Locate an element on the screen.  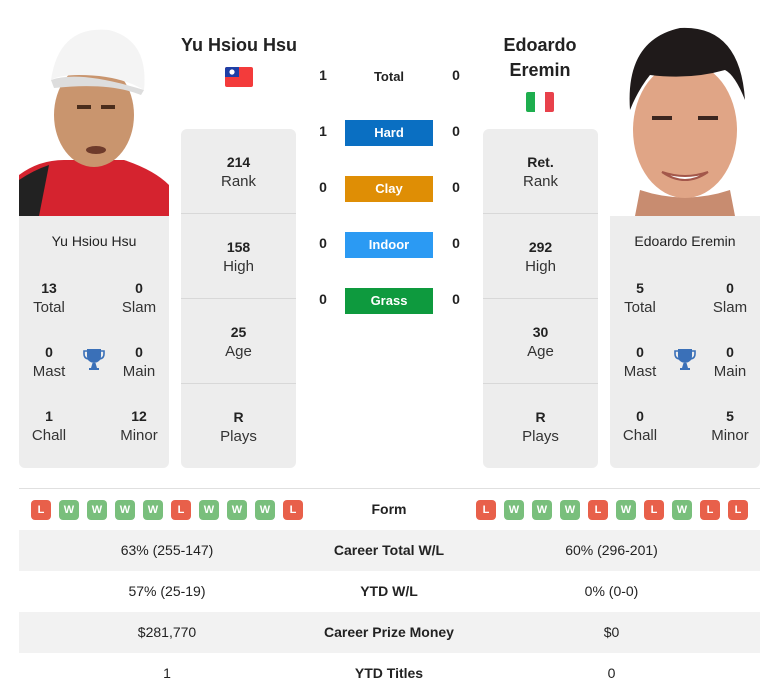
player1-titles-minor: 12 Minor is located at coordinates (139, 426).